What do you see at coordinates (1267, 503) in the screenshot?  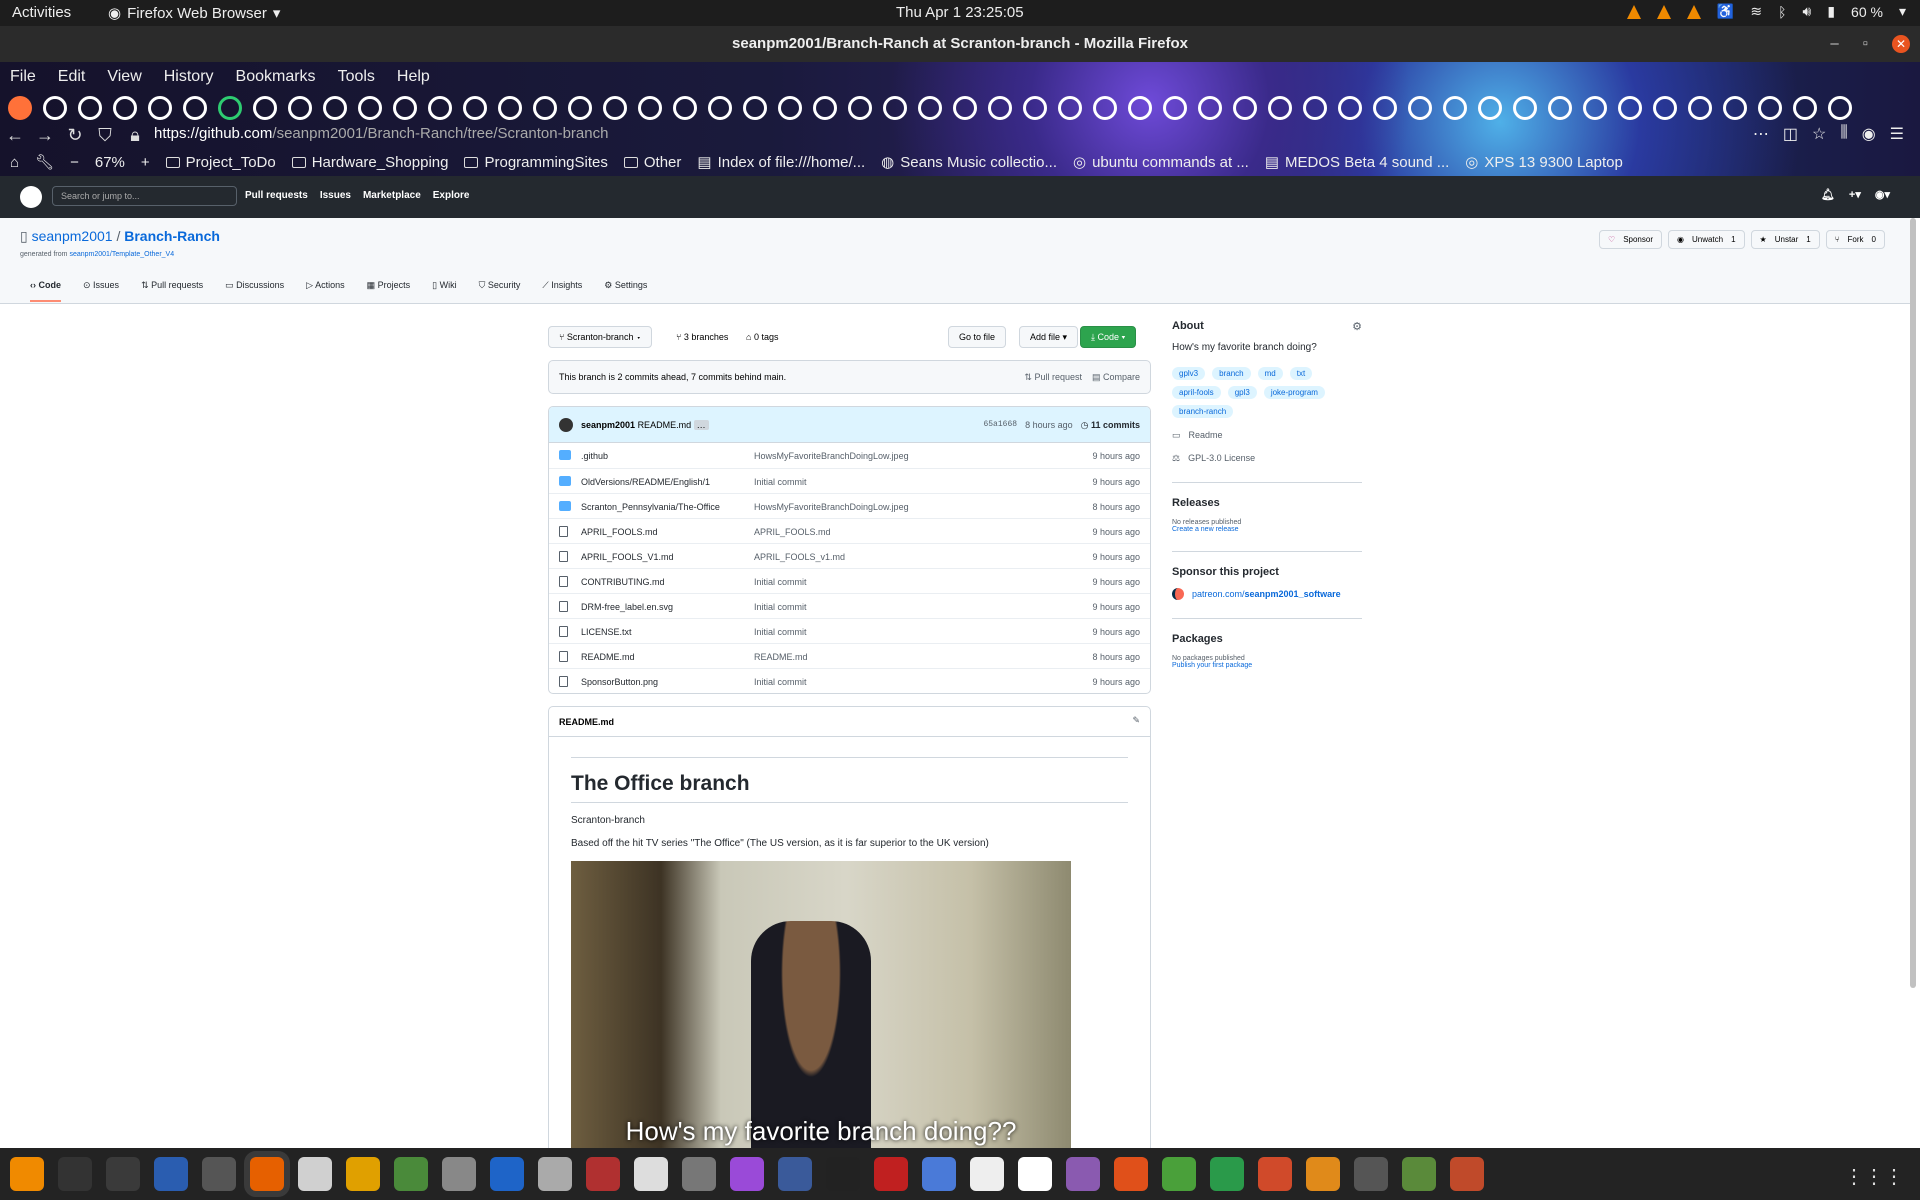 I see `releases-title: Releases` at bounding box center [1267, 503].